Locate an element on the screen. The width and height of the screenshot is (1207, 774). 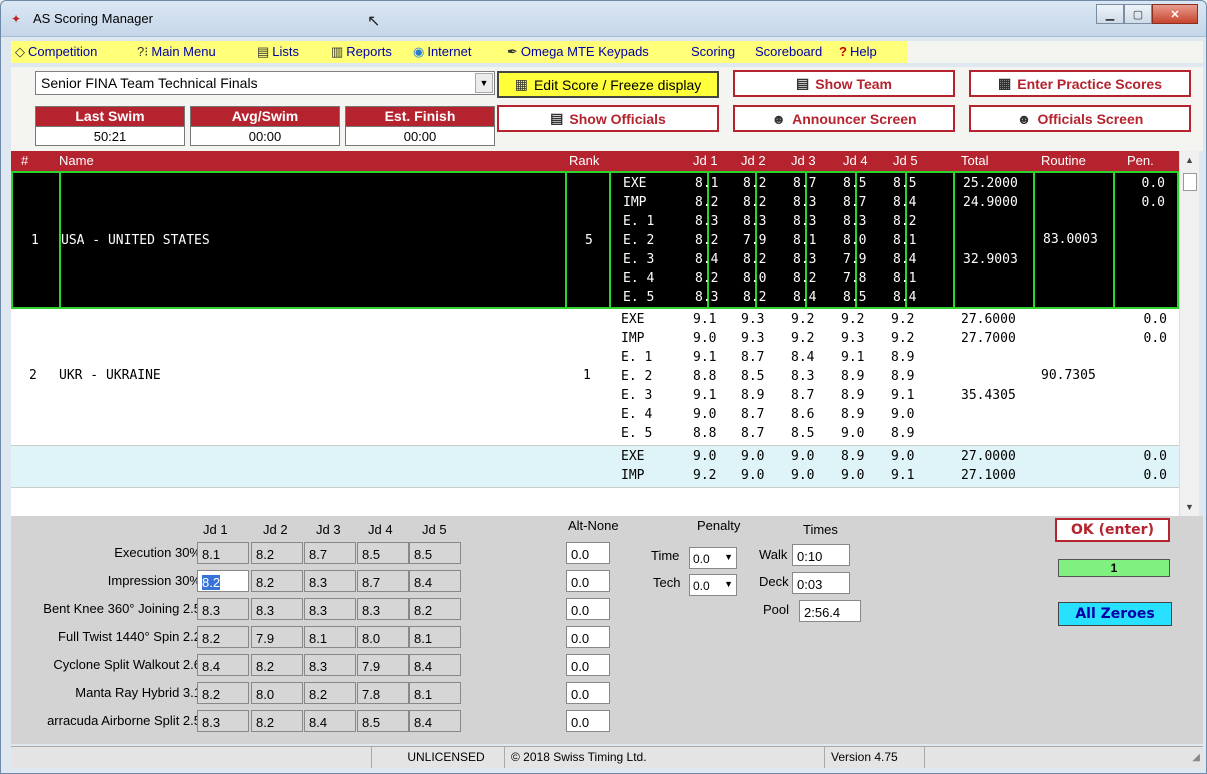
maximize-button: ▢ is located at coordinates (1138, 14).